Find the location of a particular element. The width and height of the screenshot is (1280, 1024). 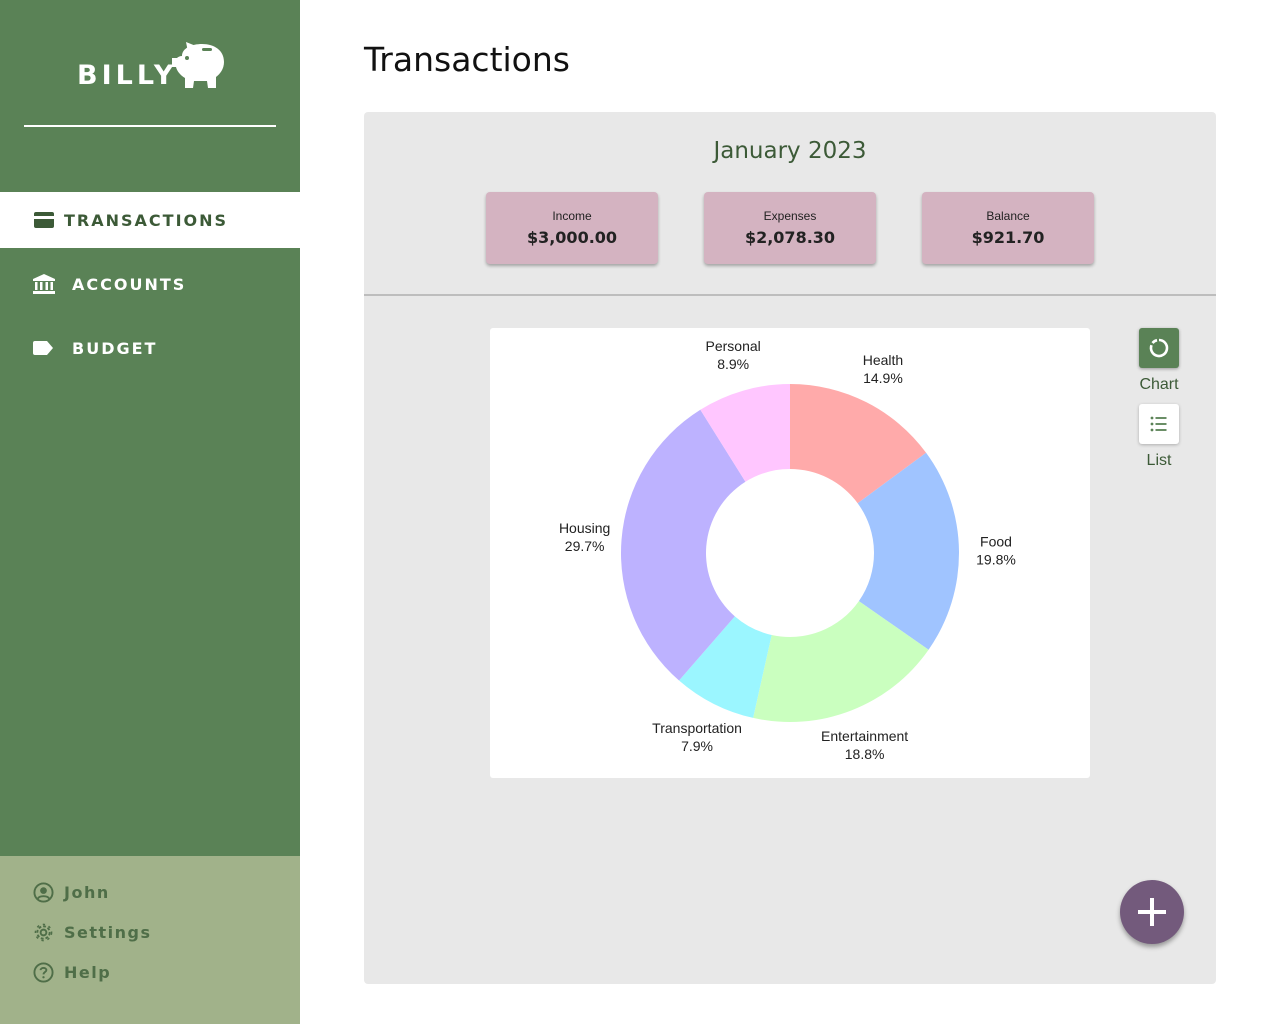

slice-label-transportation: Transportation is located at coordinates (697, 728).